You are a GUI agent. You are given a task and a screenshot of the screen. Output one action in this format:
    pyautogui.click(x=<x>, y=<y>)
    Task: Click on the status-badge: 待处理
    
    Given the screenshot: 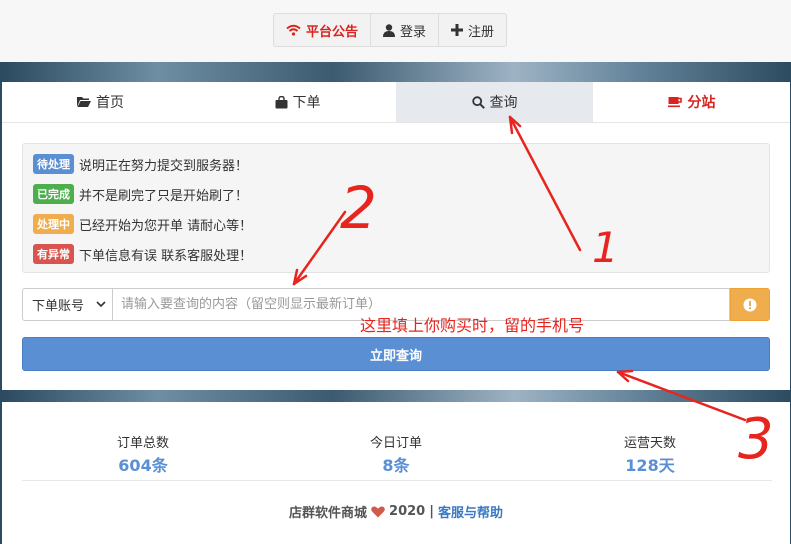 What is the action you would take?
    pyautogui.click(x=53, y=164)
    